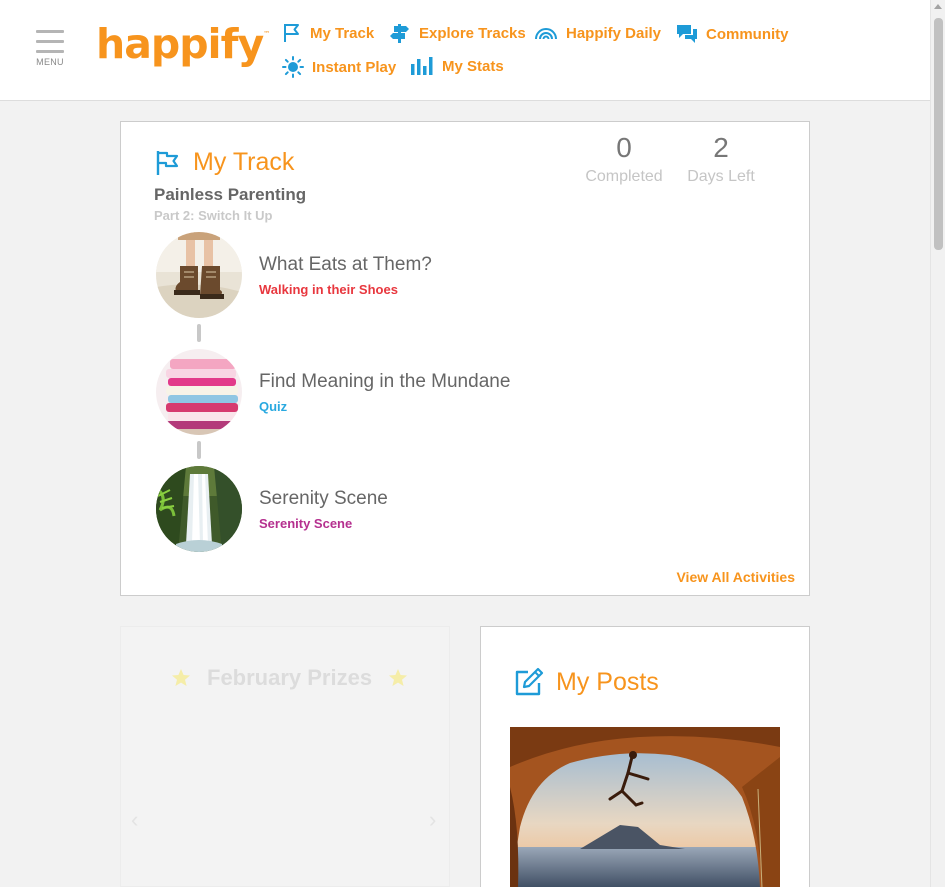 This screenshot has height=887, width=945. Describe the element at coordinates (597, 33) in the screenshot. I see `nav-happify-daily: Happify Daily` at that location.